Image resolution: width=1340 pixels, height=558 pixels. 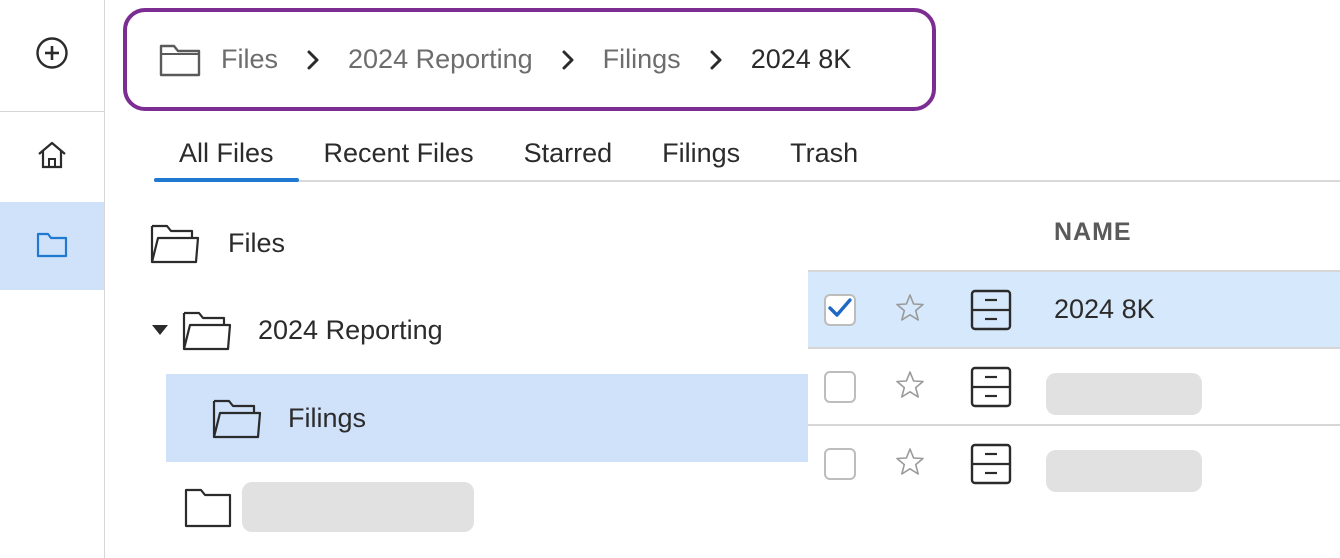 I want to click on column-header-name: NAME, so click(x=1093, y=232).